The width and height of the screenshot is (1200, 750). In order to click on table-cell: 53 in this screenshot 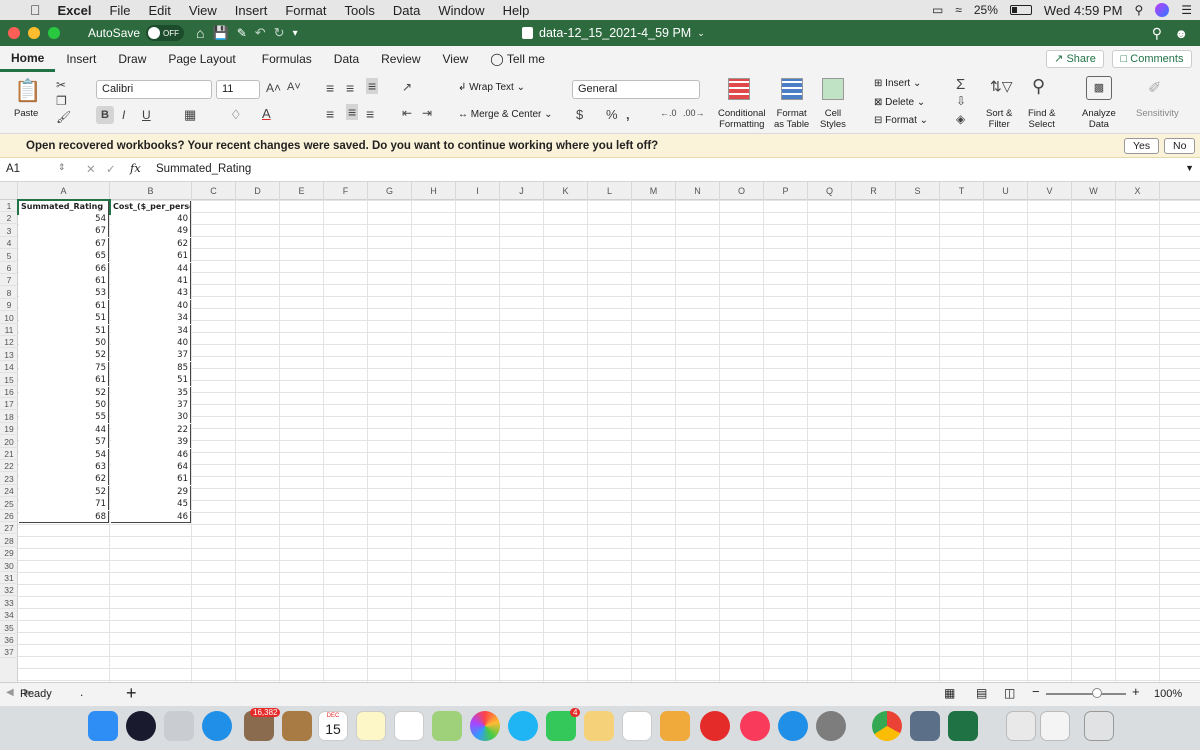, I will do `click(64, 293)`.